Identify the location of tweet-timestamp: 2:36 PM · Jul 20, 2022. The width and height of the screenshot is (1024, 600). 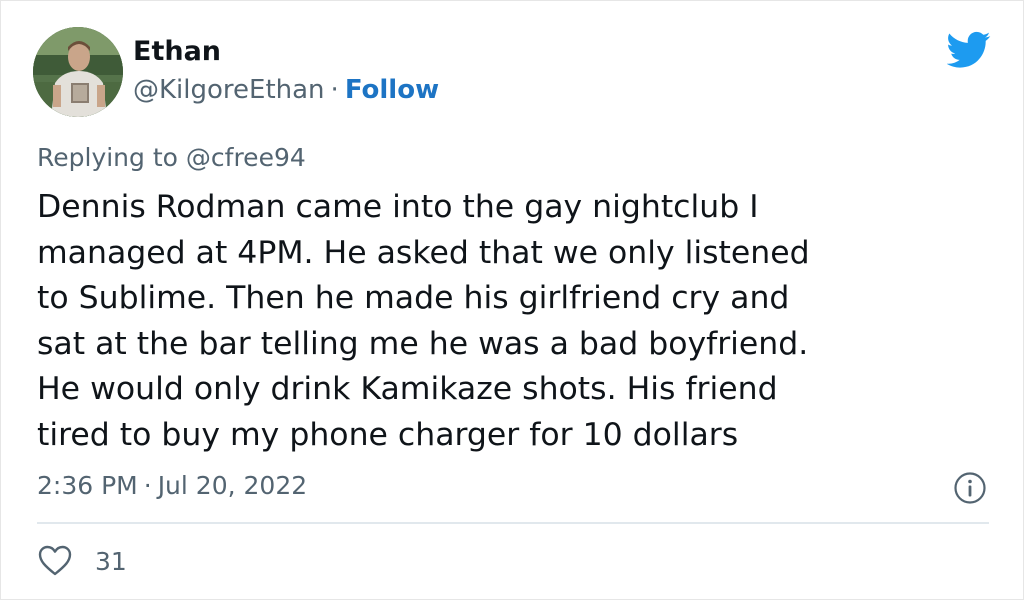
(172, 486).